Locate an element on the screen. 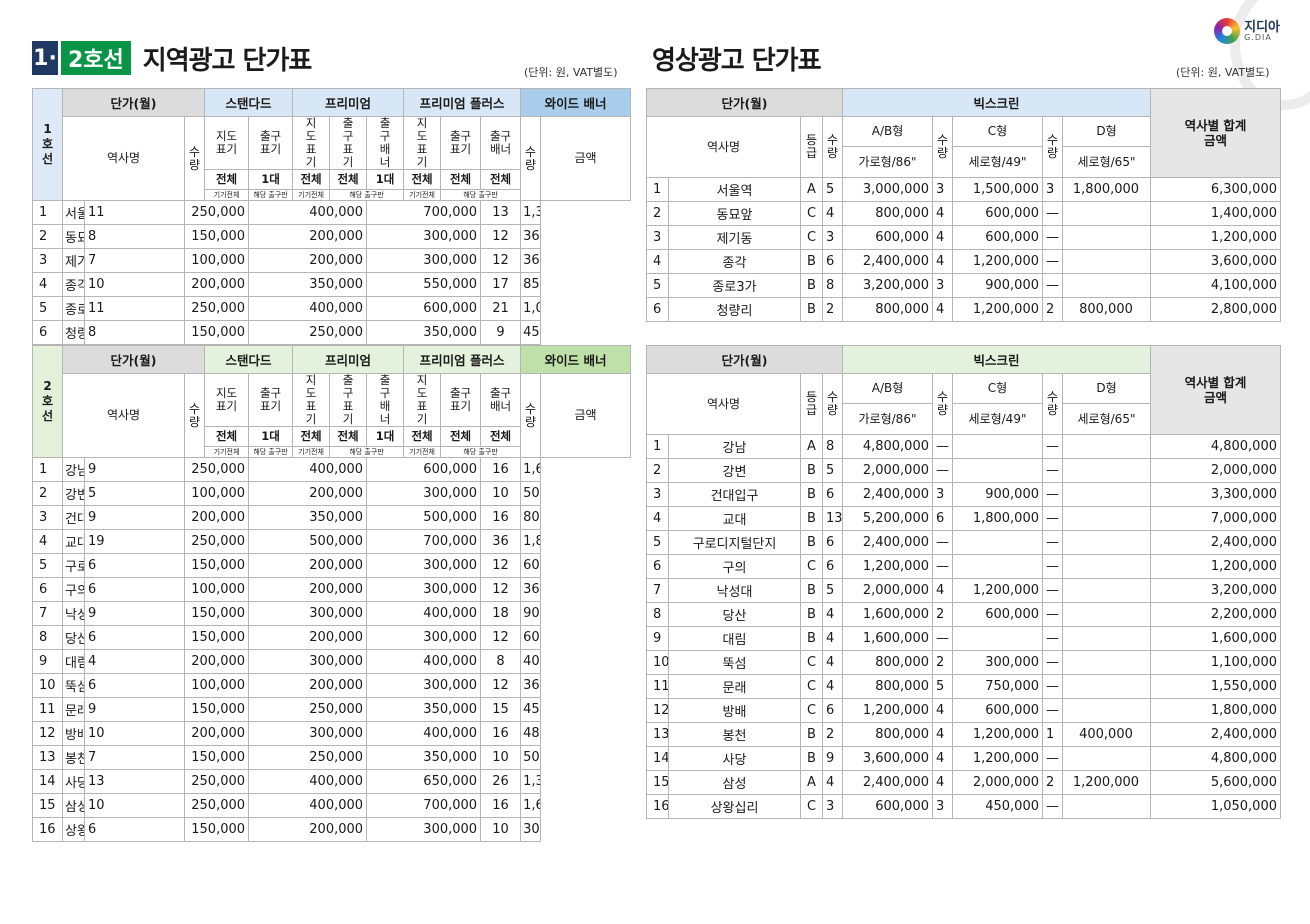 The height and width of the screenshot is (924, 1310). station-total: 1,600,000 is located at coordinates (1215, 638).